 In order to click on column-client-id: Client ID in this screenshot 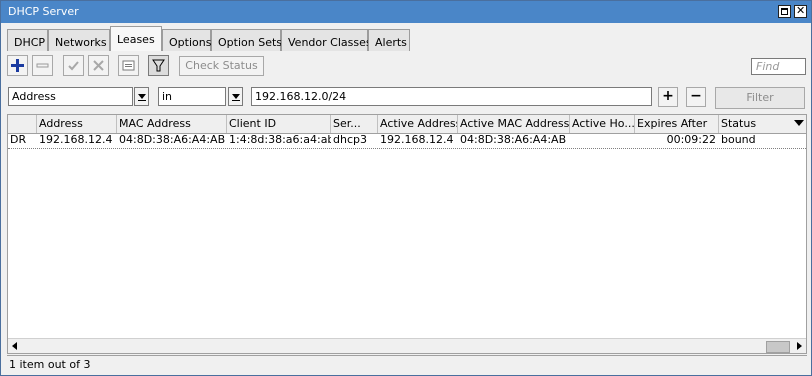, I will do `click(279, 124)`.